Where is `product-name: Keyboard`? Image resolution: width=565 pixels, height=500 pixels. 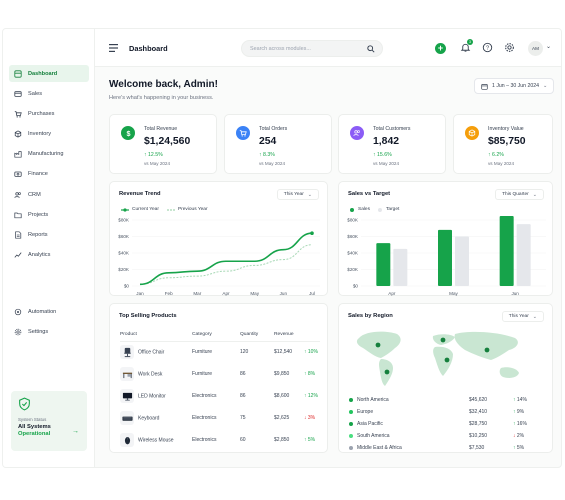
product-name: Keyboard is located at coordinates (149, 418).